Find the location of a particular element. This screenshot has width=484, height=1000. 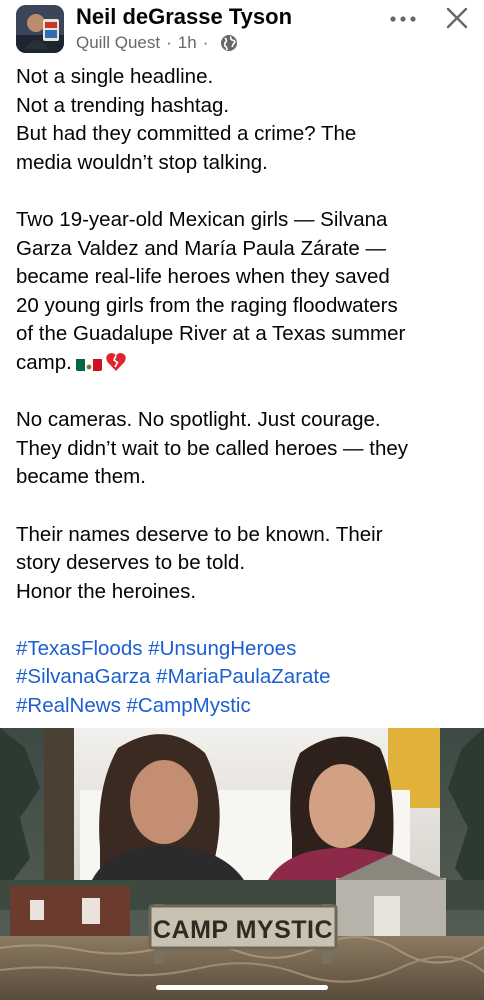

author-avatar is located at coordinates (40, 29).